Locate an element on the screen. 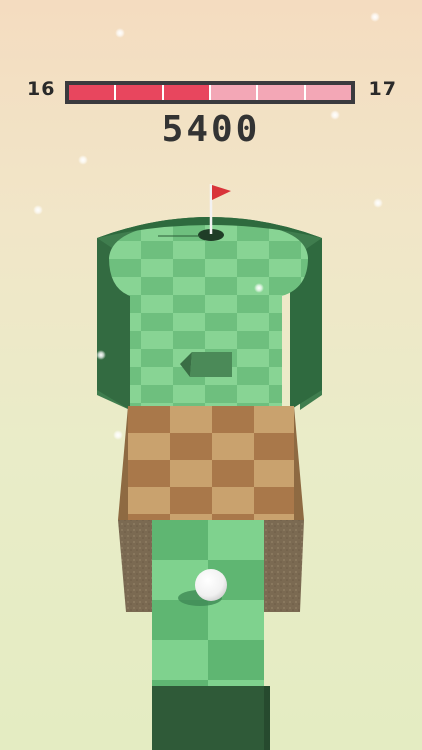  sand-surface is located at coordinates (211, 464).